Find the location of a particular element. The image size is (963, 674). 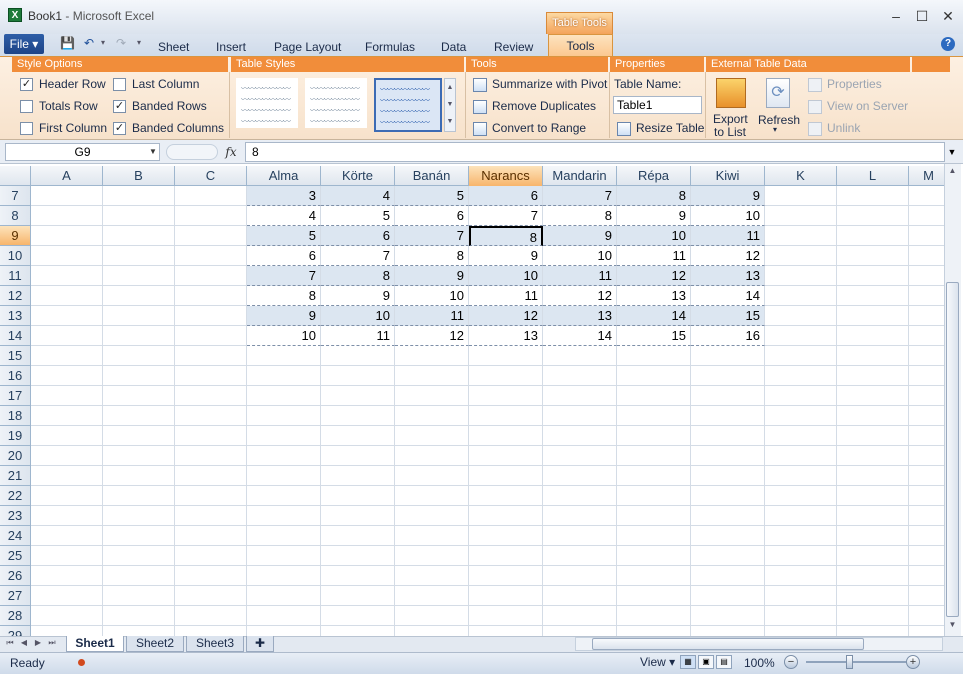

row-header: 26 is located at coordinates (15, 576).